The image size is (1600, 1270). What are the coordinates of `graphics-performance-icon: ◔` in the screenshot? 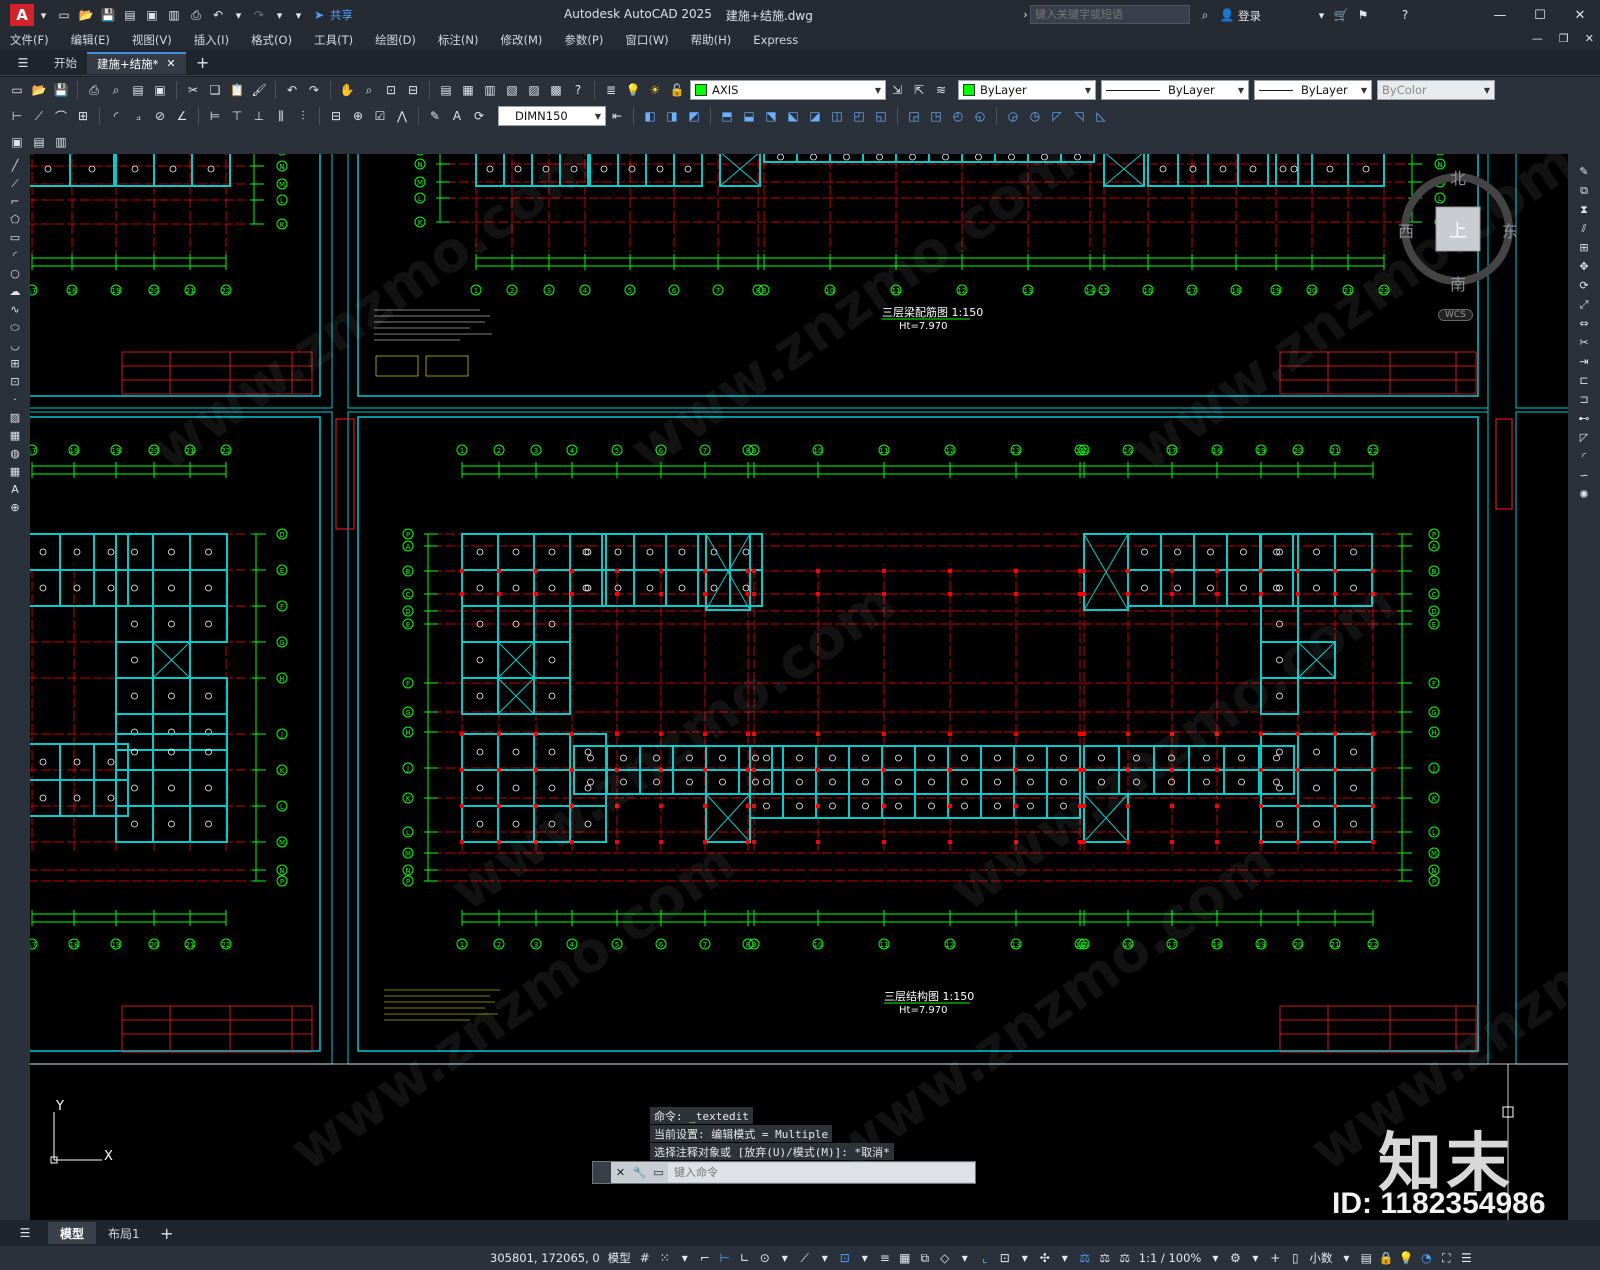 It's located at (1426, 1258).